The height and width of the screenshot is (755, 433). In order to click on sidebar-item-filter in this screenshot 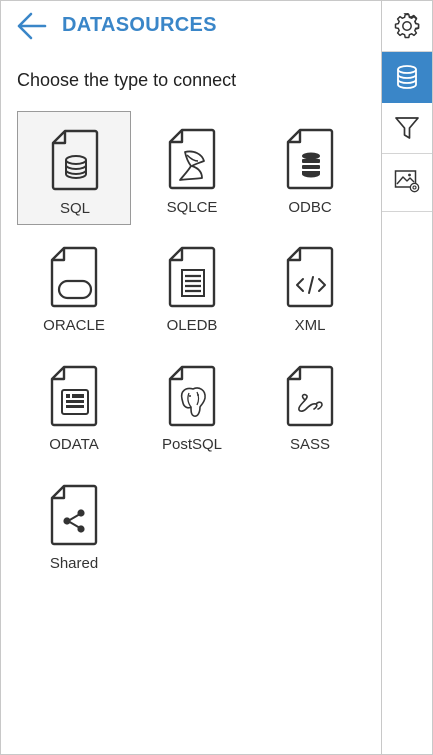, I will do `click(407, 128)`.